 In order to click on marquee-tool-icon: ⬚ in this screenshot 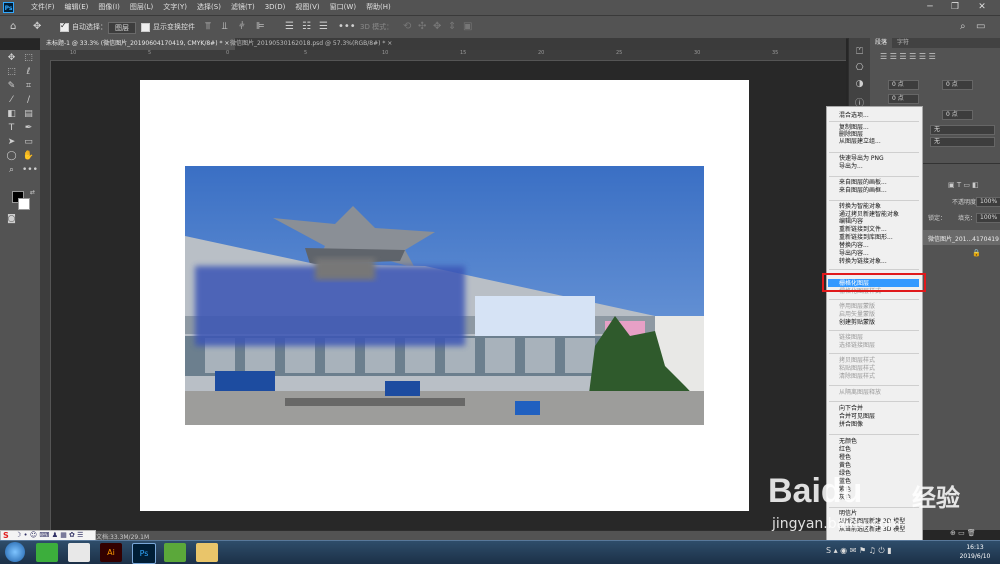, I will do `click(11, 72)`.